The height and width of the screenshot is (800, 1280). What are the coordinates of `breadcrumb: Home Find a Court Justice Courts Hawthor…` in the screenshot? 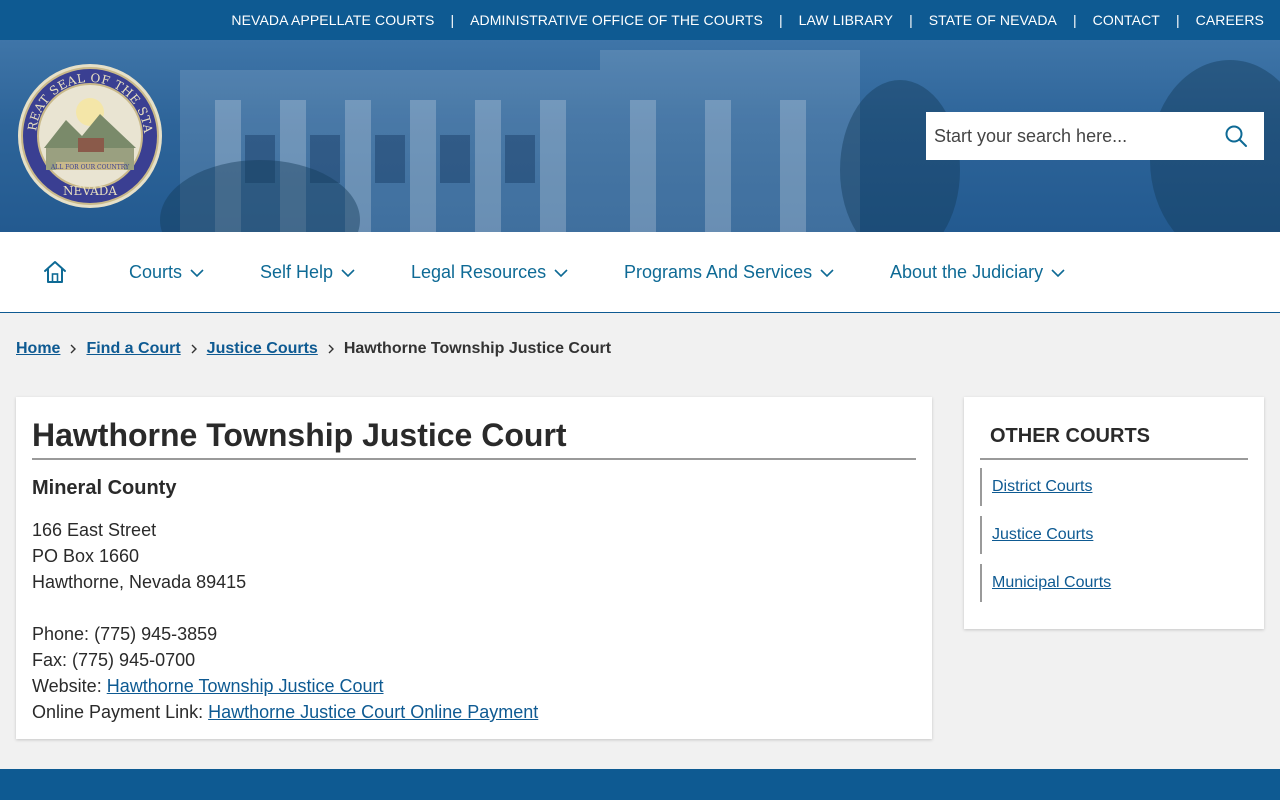 It's located at (313, 349).